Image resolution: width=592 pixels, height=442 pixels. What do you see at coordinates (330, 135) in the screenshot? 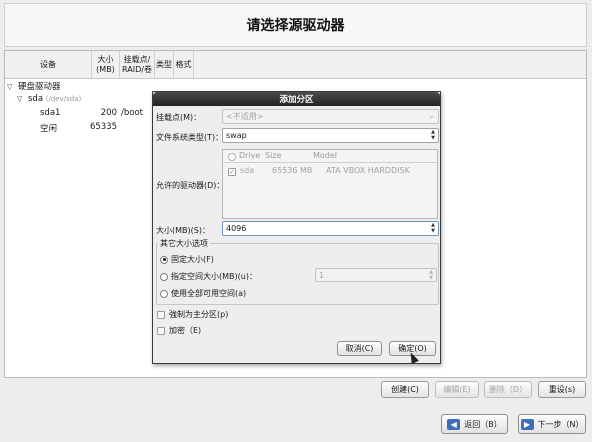
I see `fs-type-select: swap ▲ ▼` at bounding box center [330, 135].